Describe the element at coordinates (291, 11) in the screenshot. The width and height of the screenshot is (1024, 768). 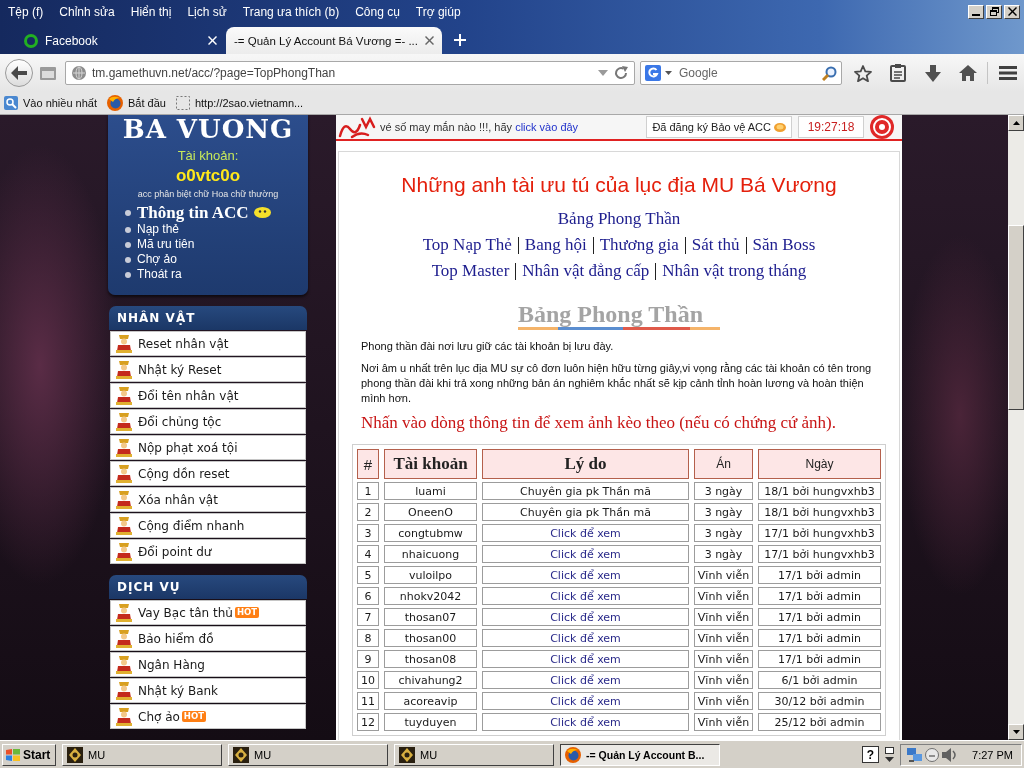
I see `menu-item: Trang ưa thích (b)` at that location.